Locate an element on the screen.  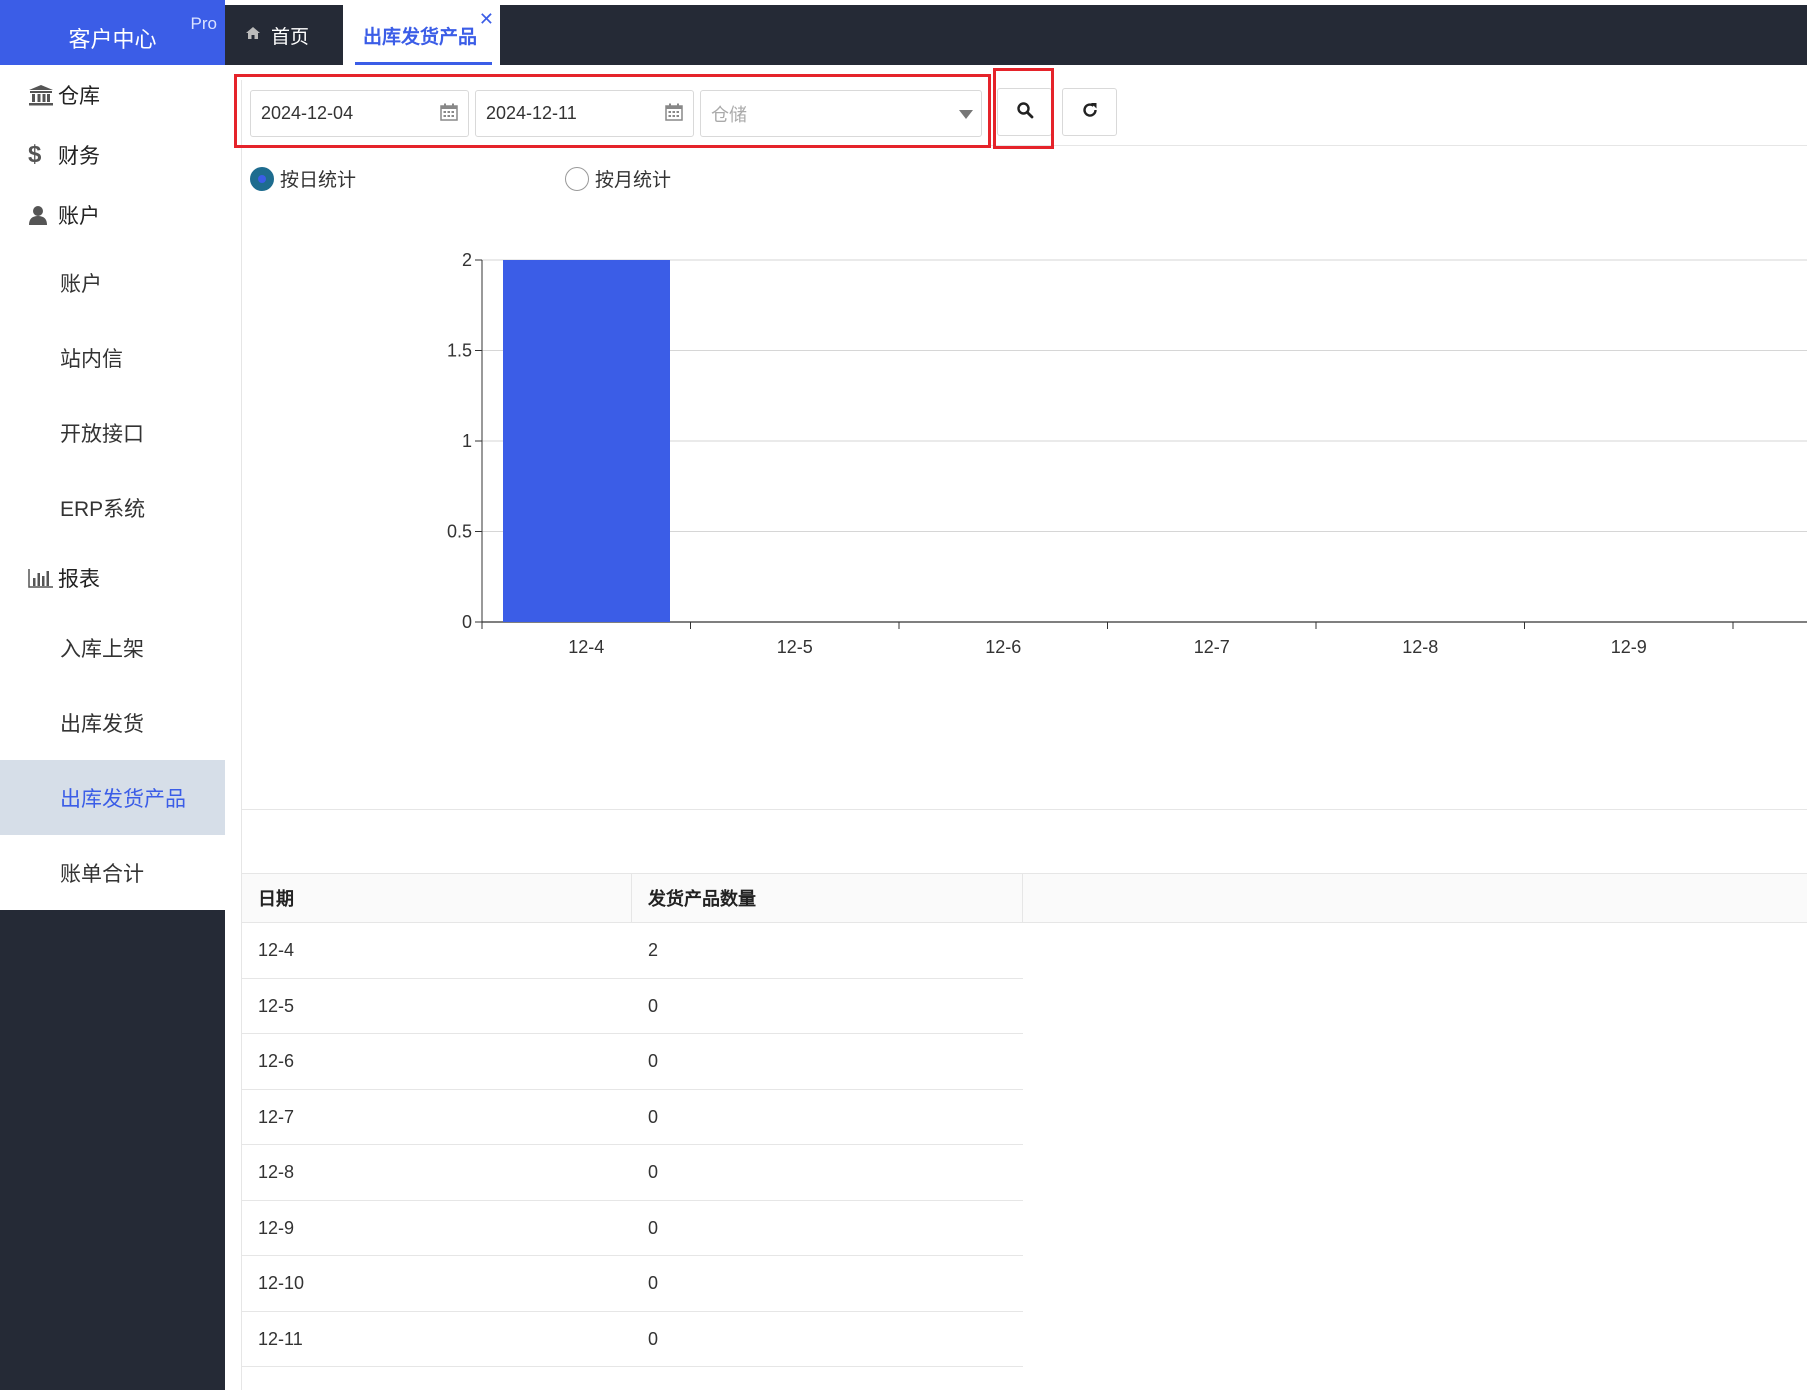
y-tick-label: 0 is located at coordinates (467, 622).